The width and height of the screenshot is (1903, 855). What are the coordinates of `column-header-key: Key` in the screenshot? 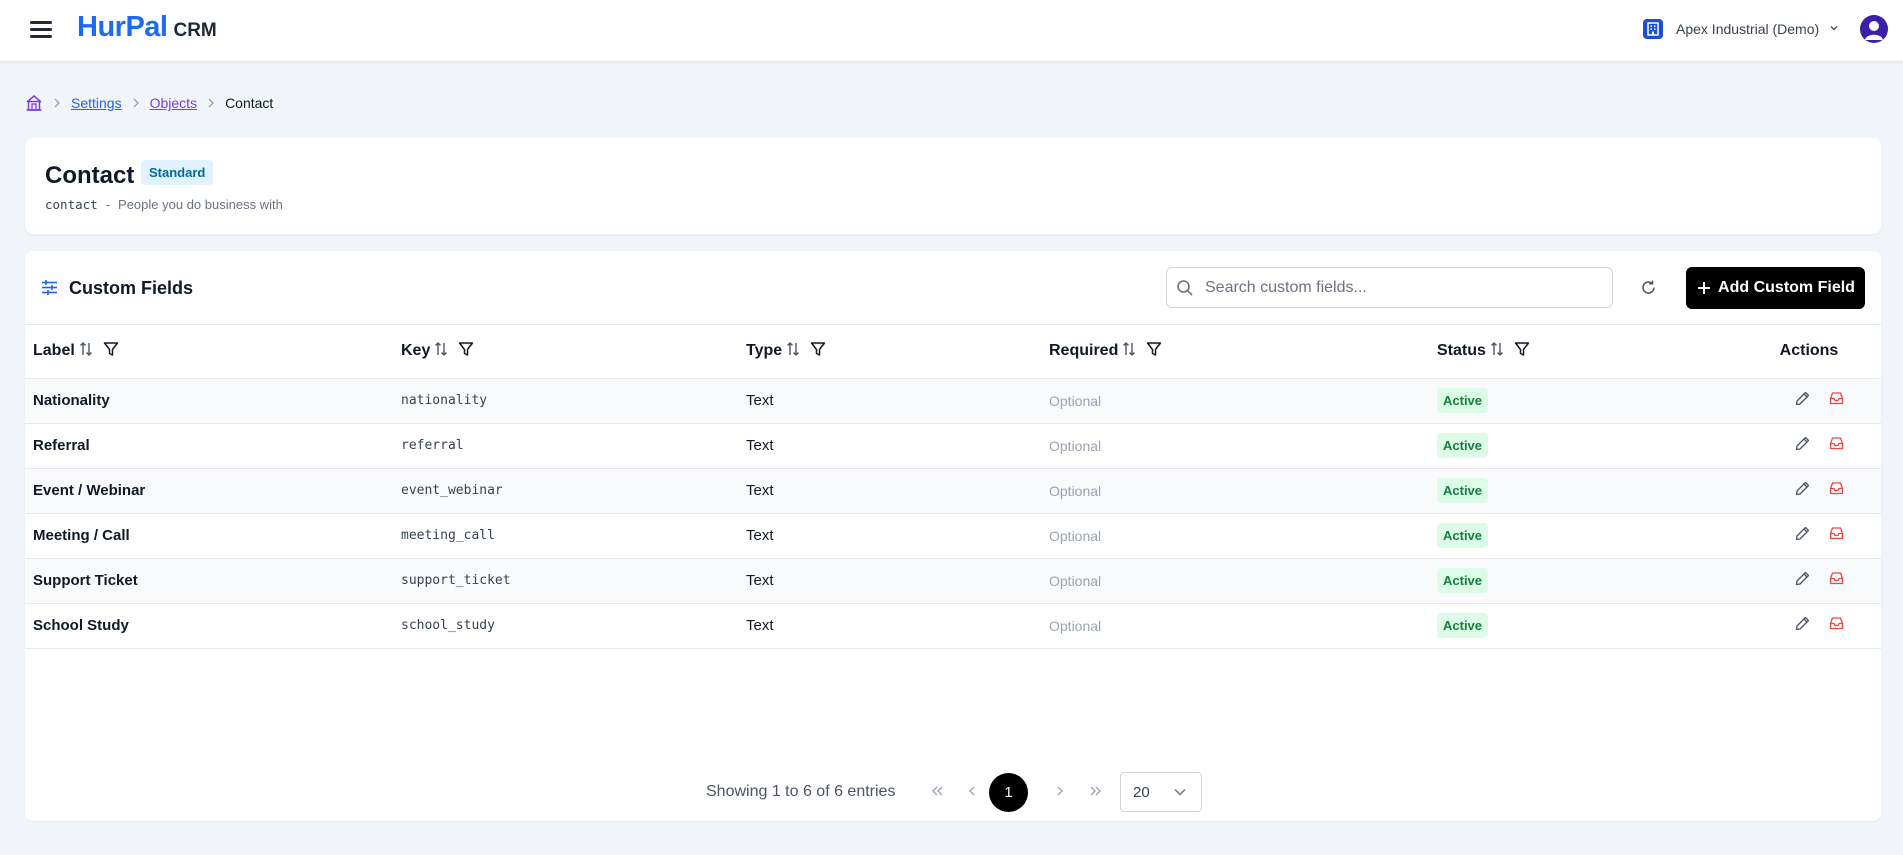 It's located at (573, 352).